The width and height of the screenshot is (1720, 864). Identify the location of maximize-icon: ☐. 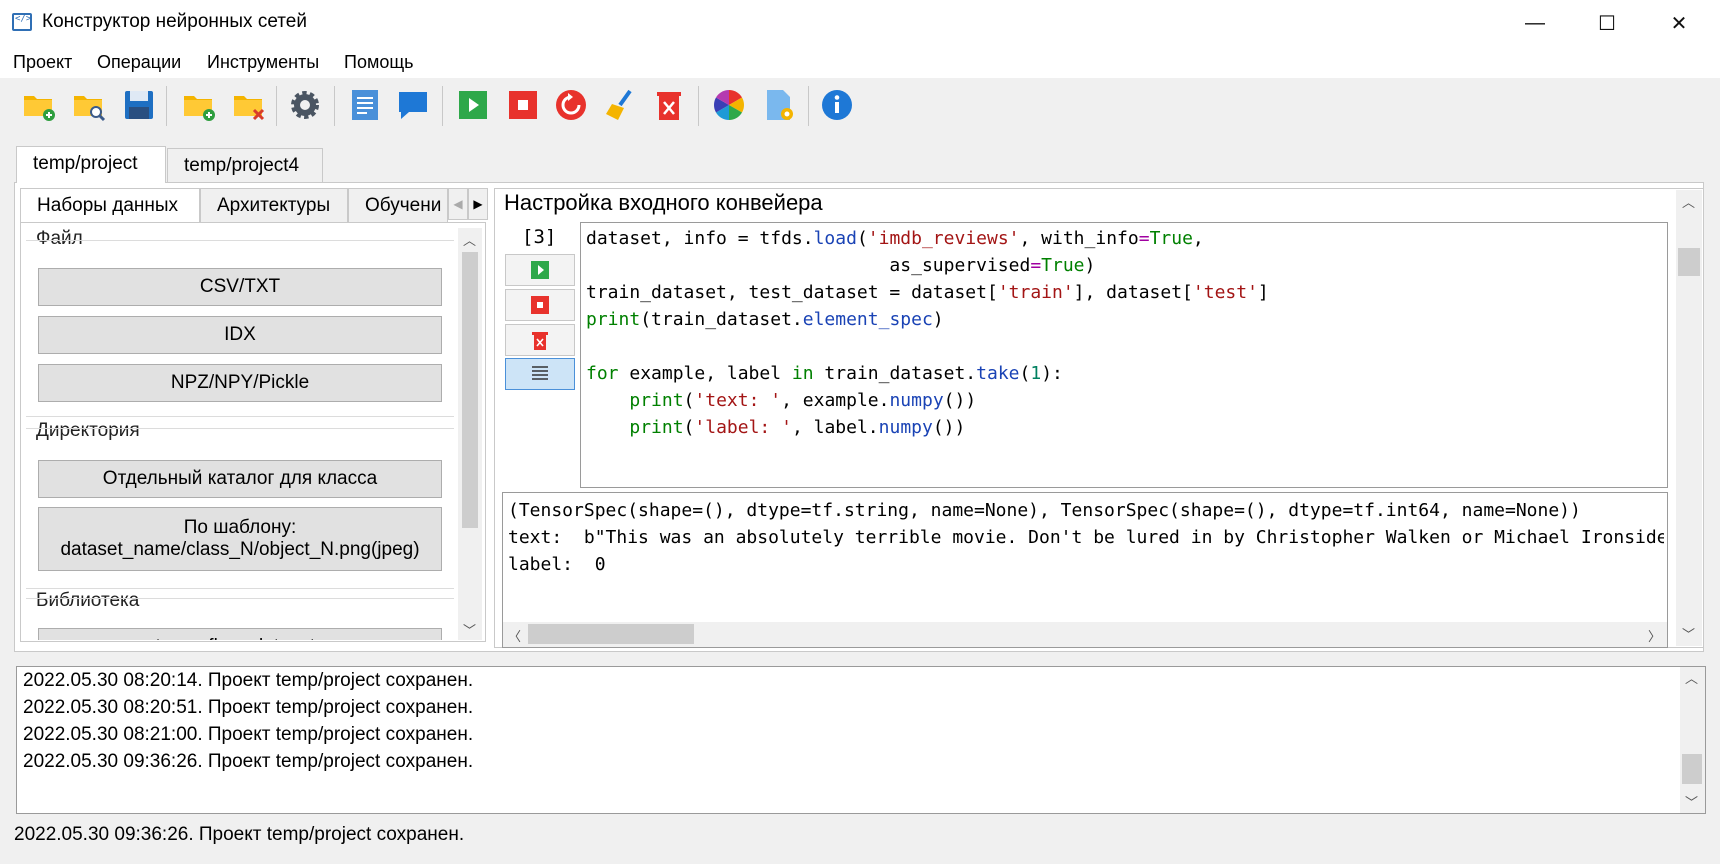
(1607, 23).